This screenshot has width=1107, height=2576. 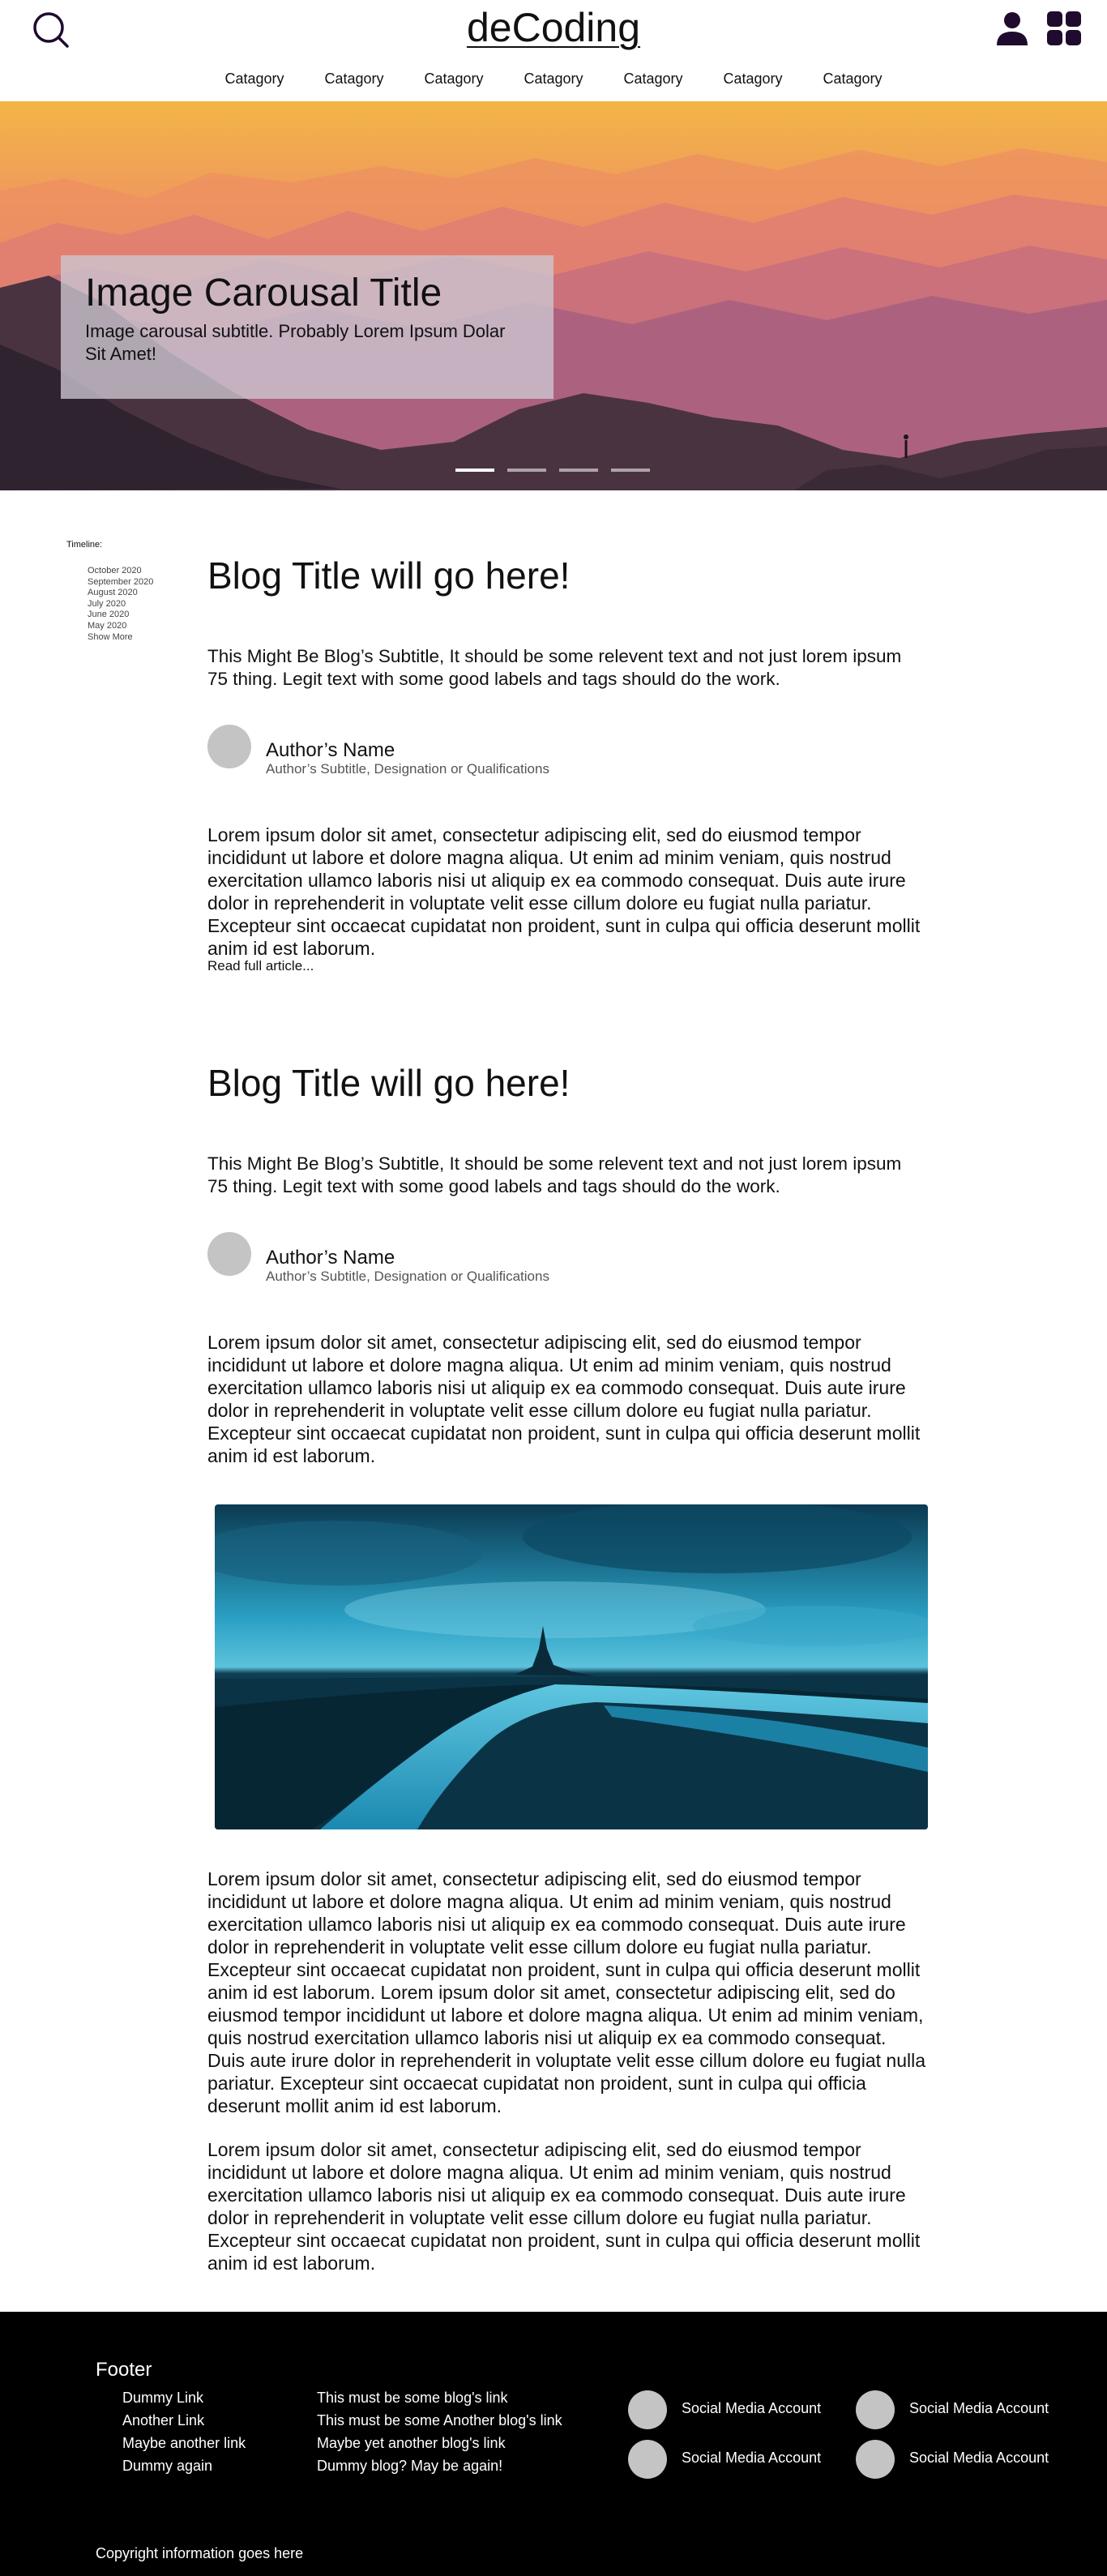 What do you see at coordinates (120, 593) in the screenshot?
I see `timeline-item: August 2020` at bounding box center [120, 593].